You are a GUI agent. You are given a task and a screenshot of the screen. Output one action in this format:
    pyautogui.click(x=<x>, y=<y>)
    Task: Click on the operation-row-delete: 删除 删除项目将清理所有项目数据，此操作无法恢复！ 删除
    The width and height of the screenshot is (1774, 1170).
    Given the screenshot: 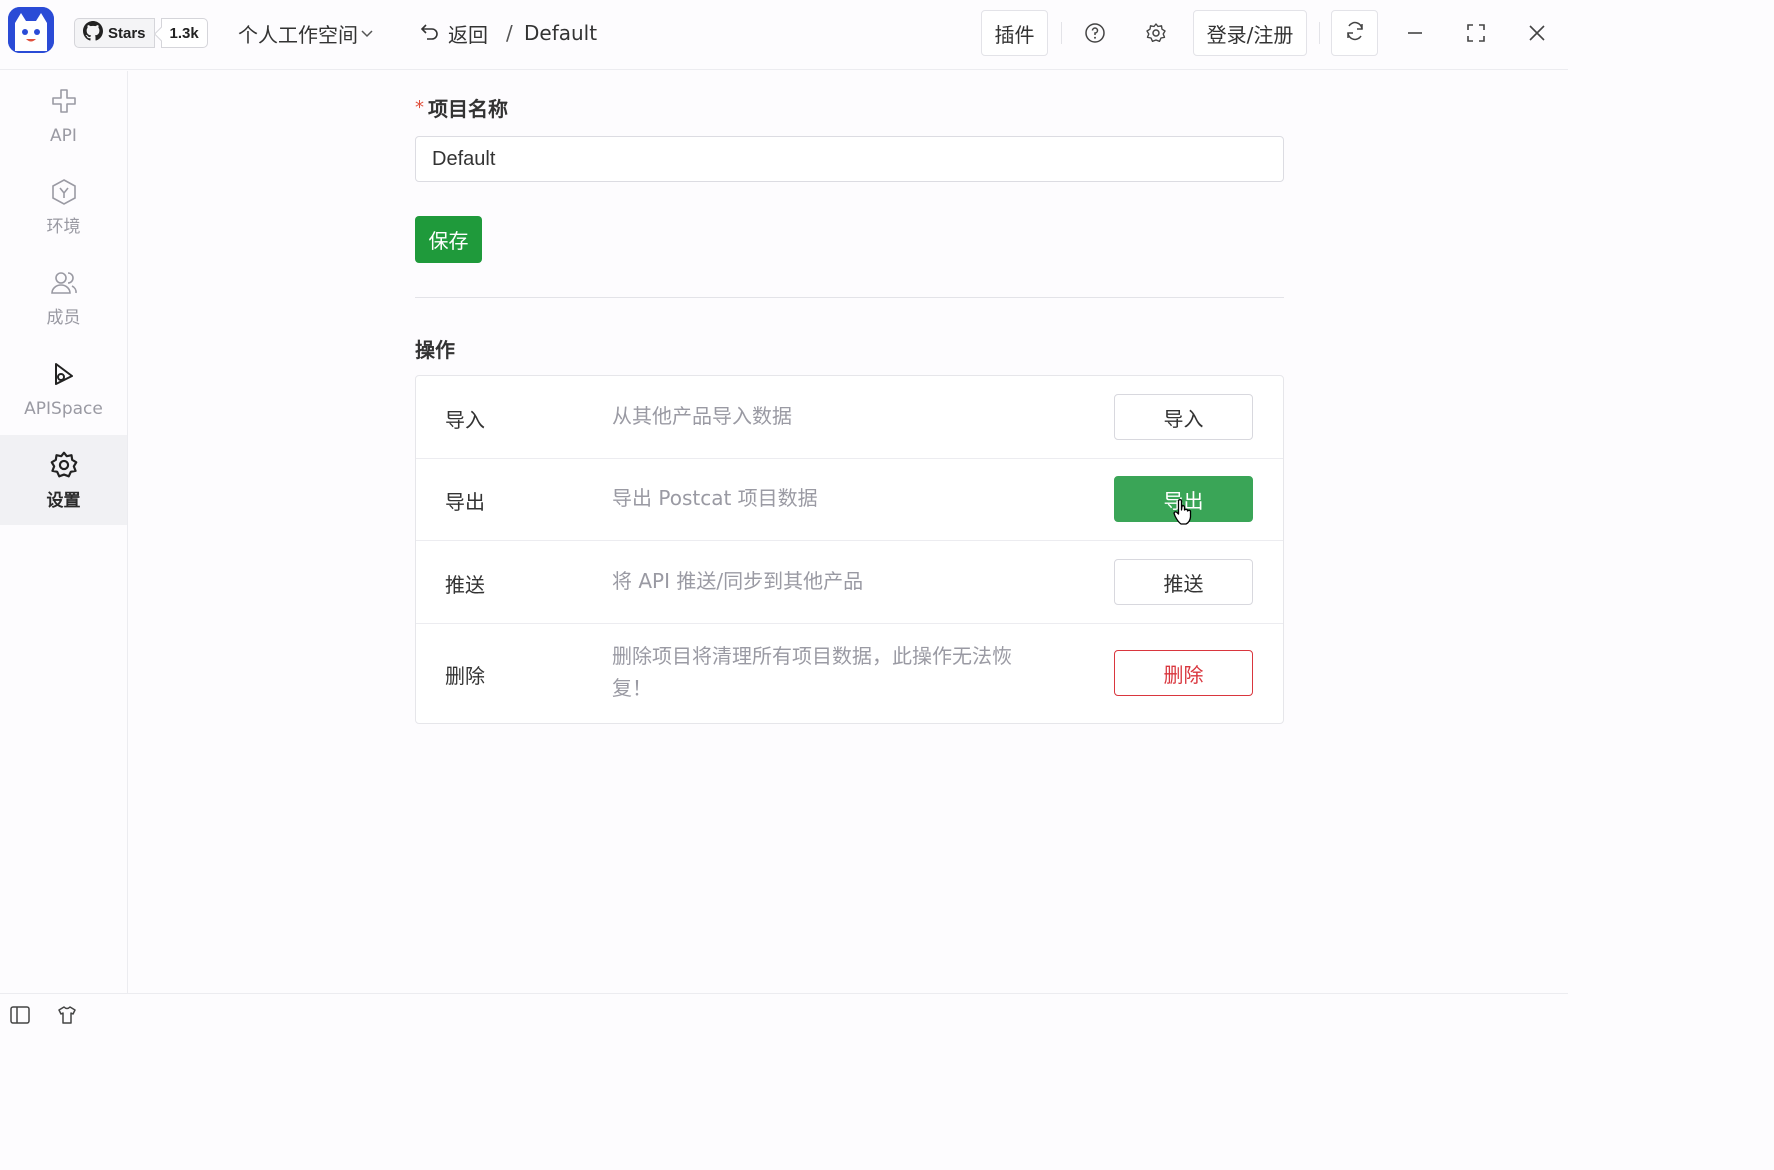 What is the action you would take?
    pyautogui.click(x=849, y=673)
    